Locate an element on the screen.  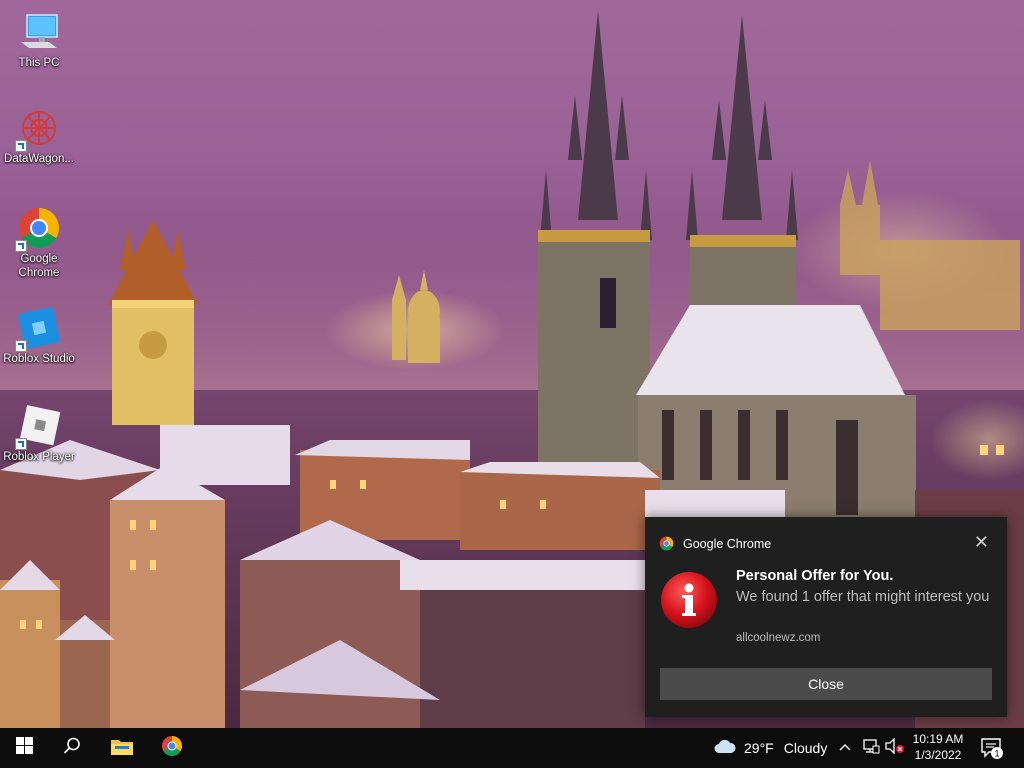
search-icon is located at coordinates (72, 748).